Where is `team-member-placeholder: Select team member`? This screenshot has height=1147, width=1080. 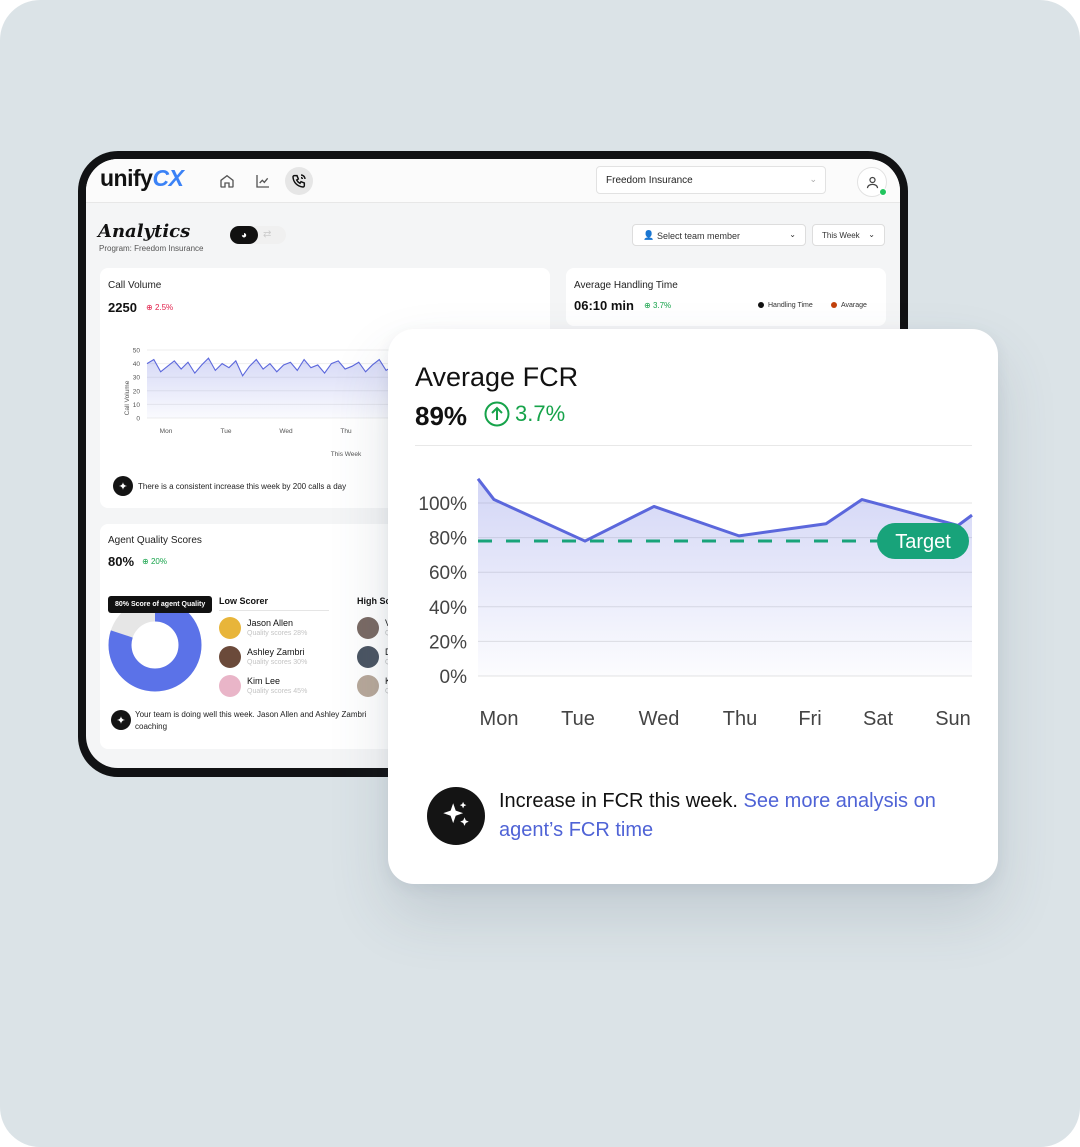
team-member-placeholder: Select team member is located at coordinates (699, 236).